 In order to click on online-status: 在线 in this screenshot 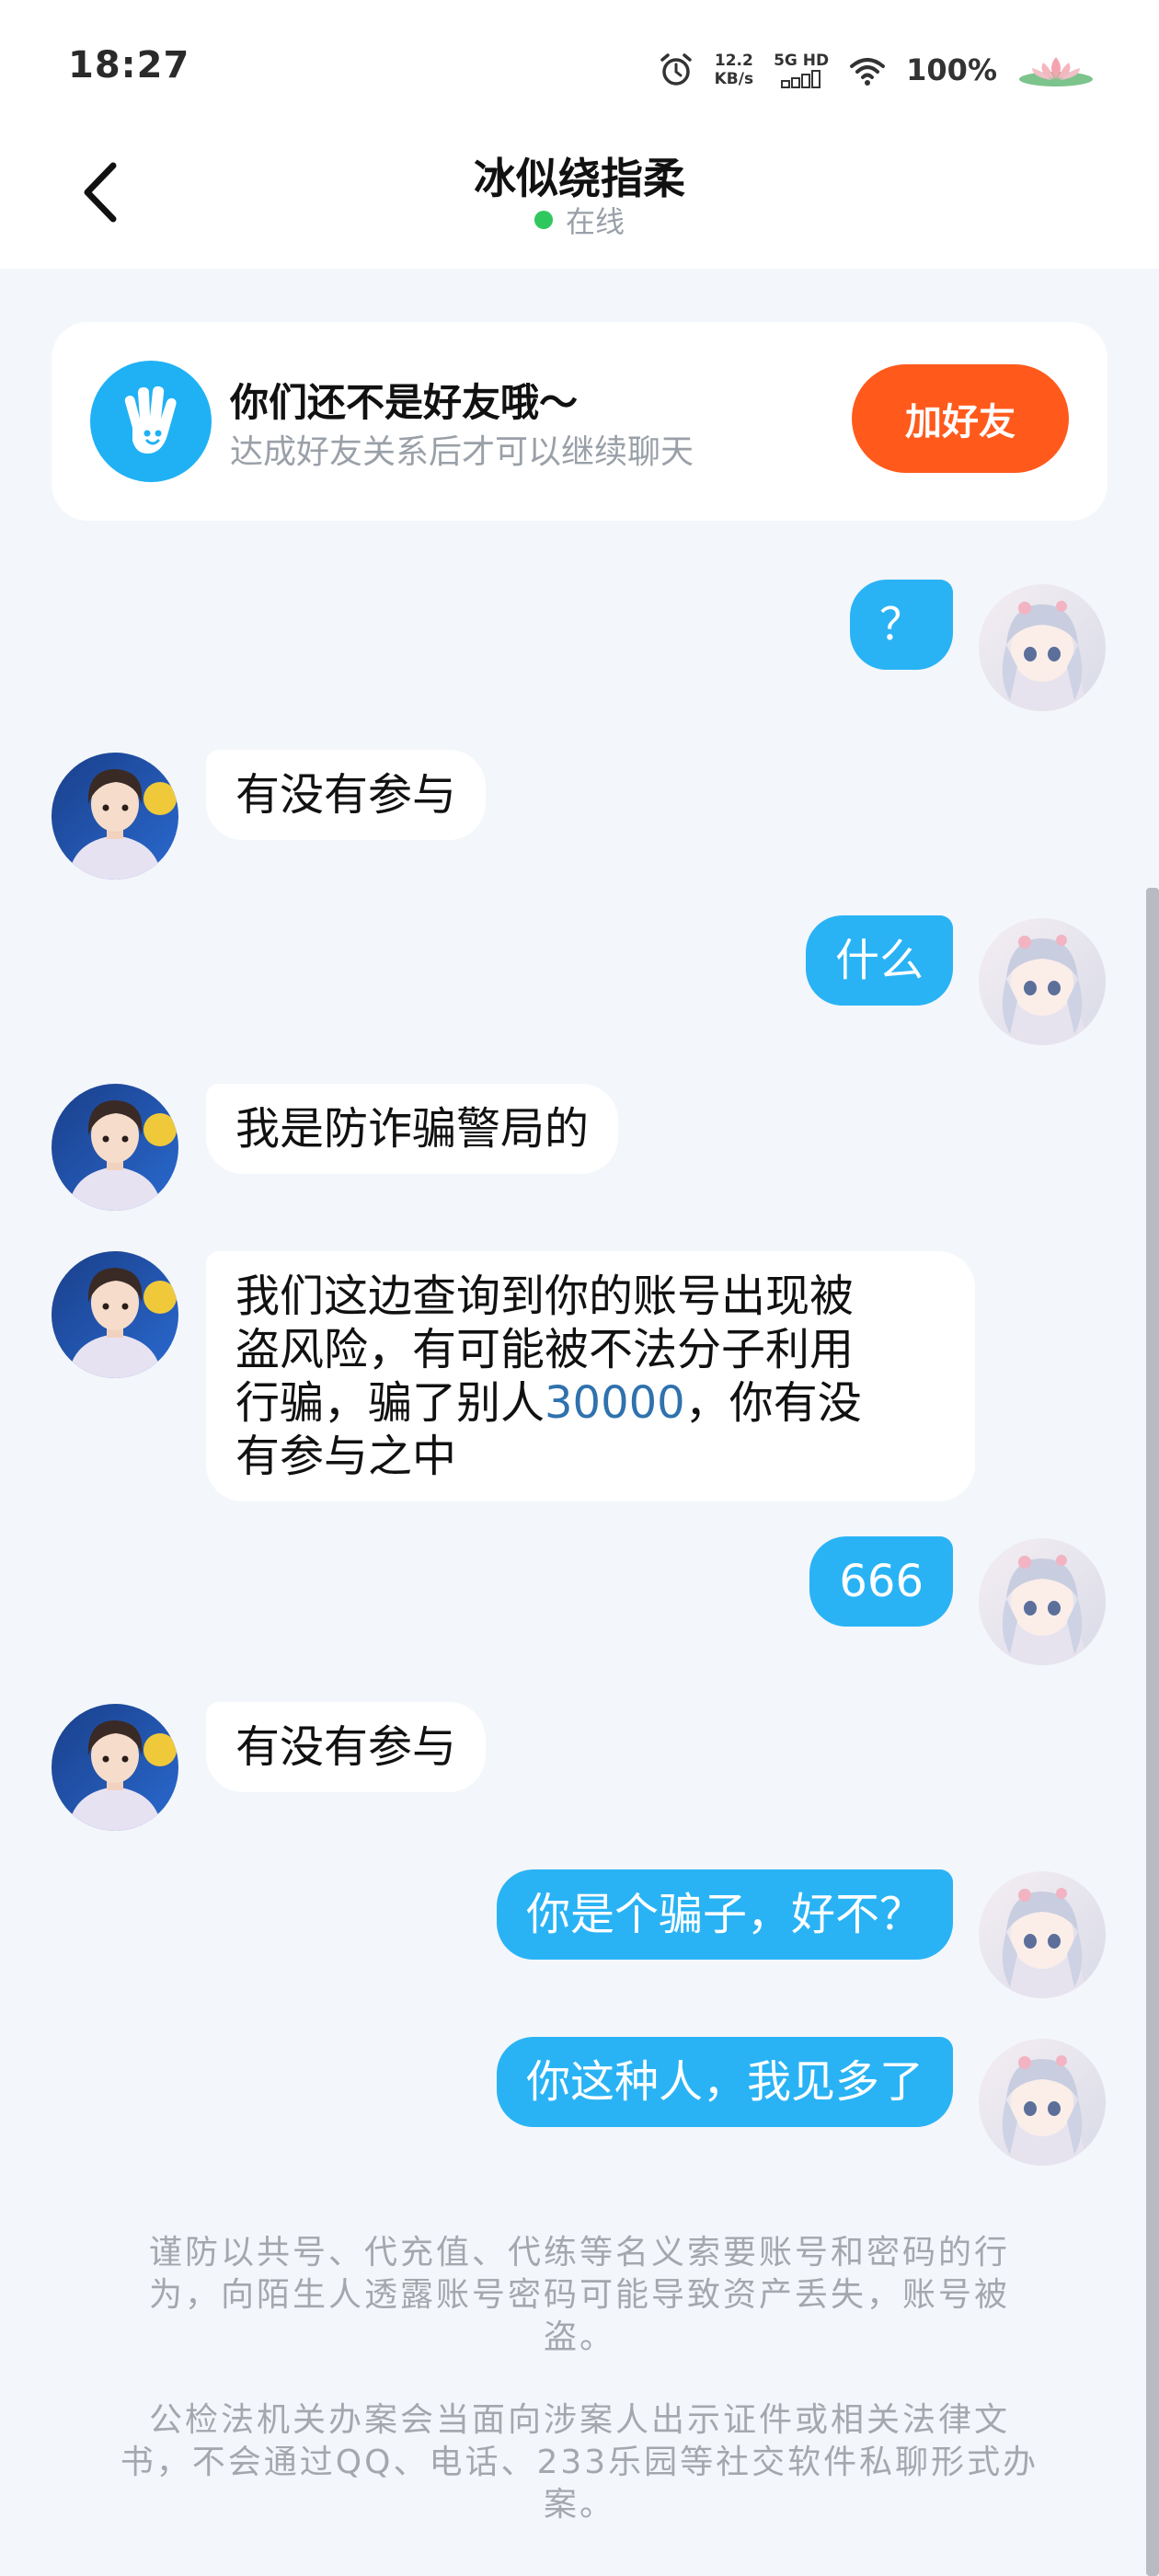, I will do `click(579, 220)`.